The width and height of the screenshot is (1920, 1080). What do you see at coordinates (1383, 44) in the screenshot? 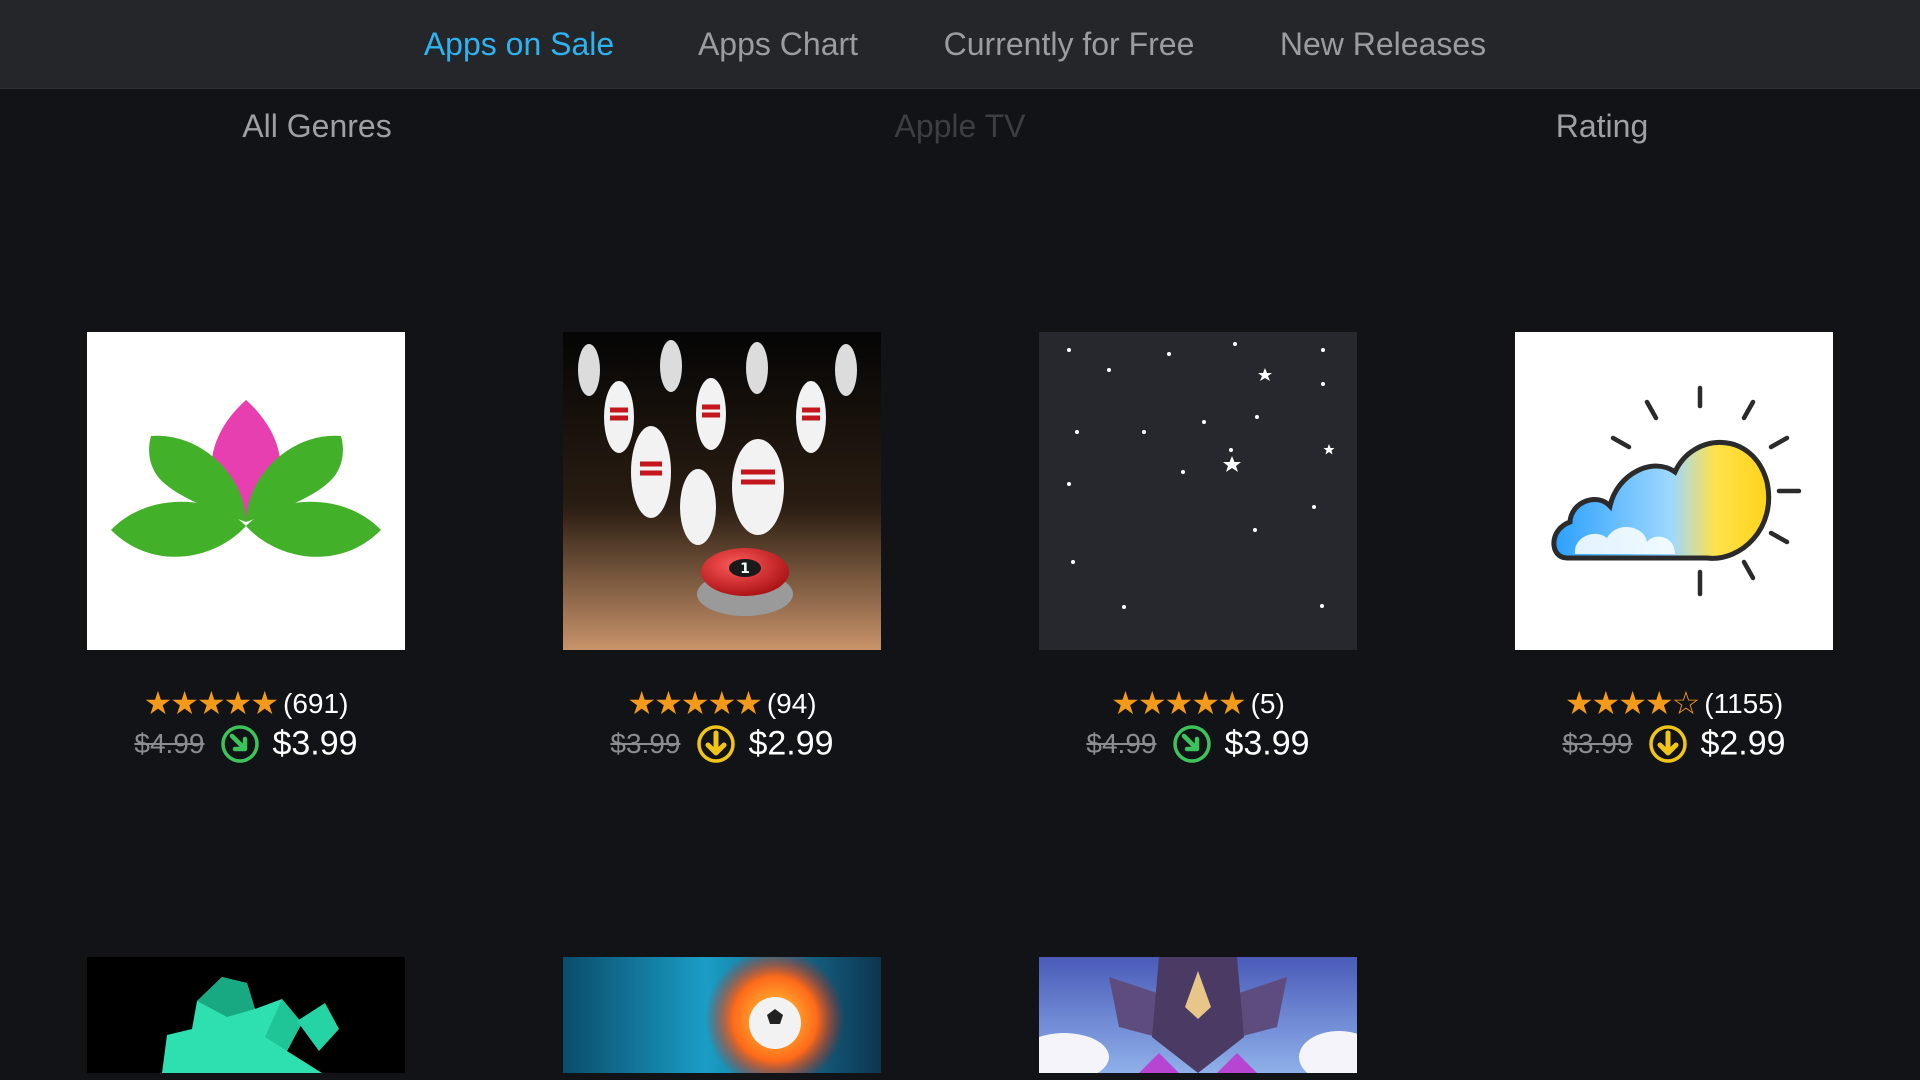
I see `tab-new-releases: New Releases` at bounding box center [1383, 44].